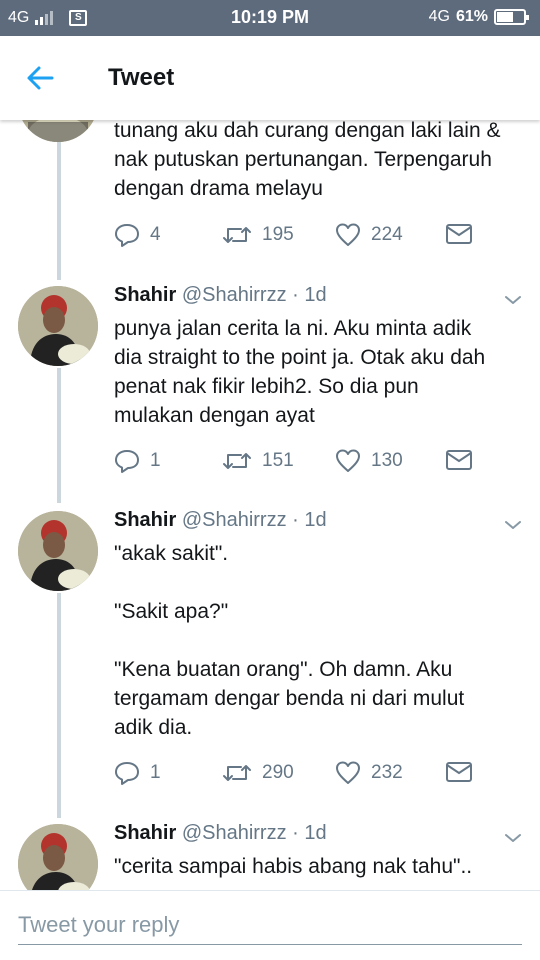 Image resolution: width=540 pixels, height=960 pixels. What do you see at coordinates (214, 415) in the screenshot?
I see `tweet-text-line: mulakan dengan ayat` at bounding box center [214, 415].